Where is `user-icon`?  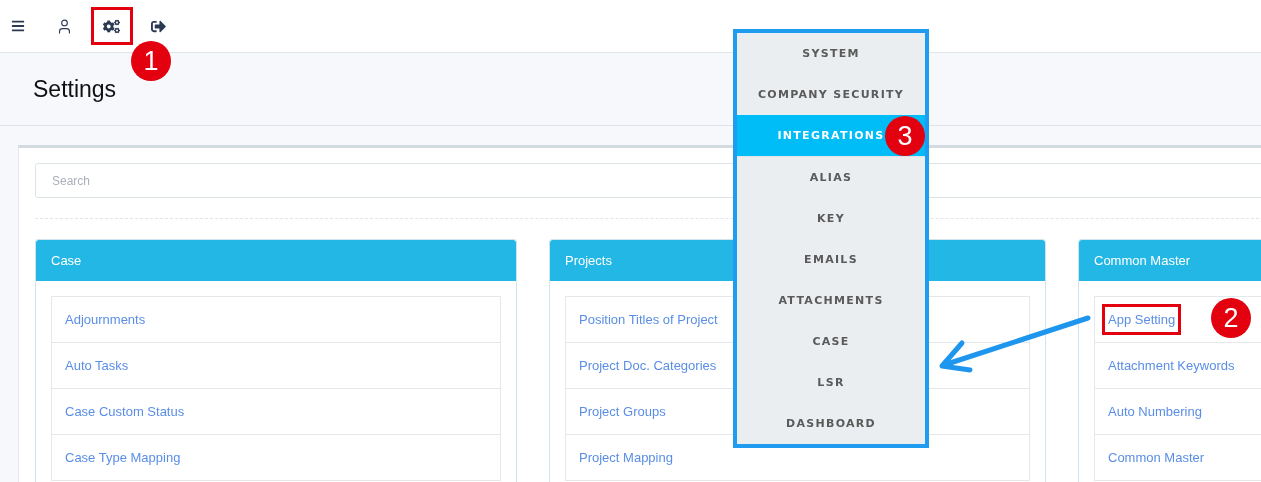 user-icon is located at coordinates (64, 26).